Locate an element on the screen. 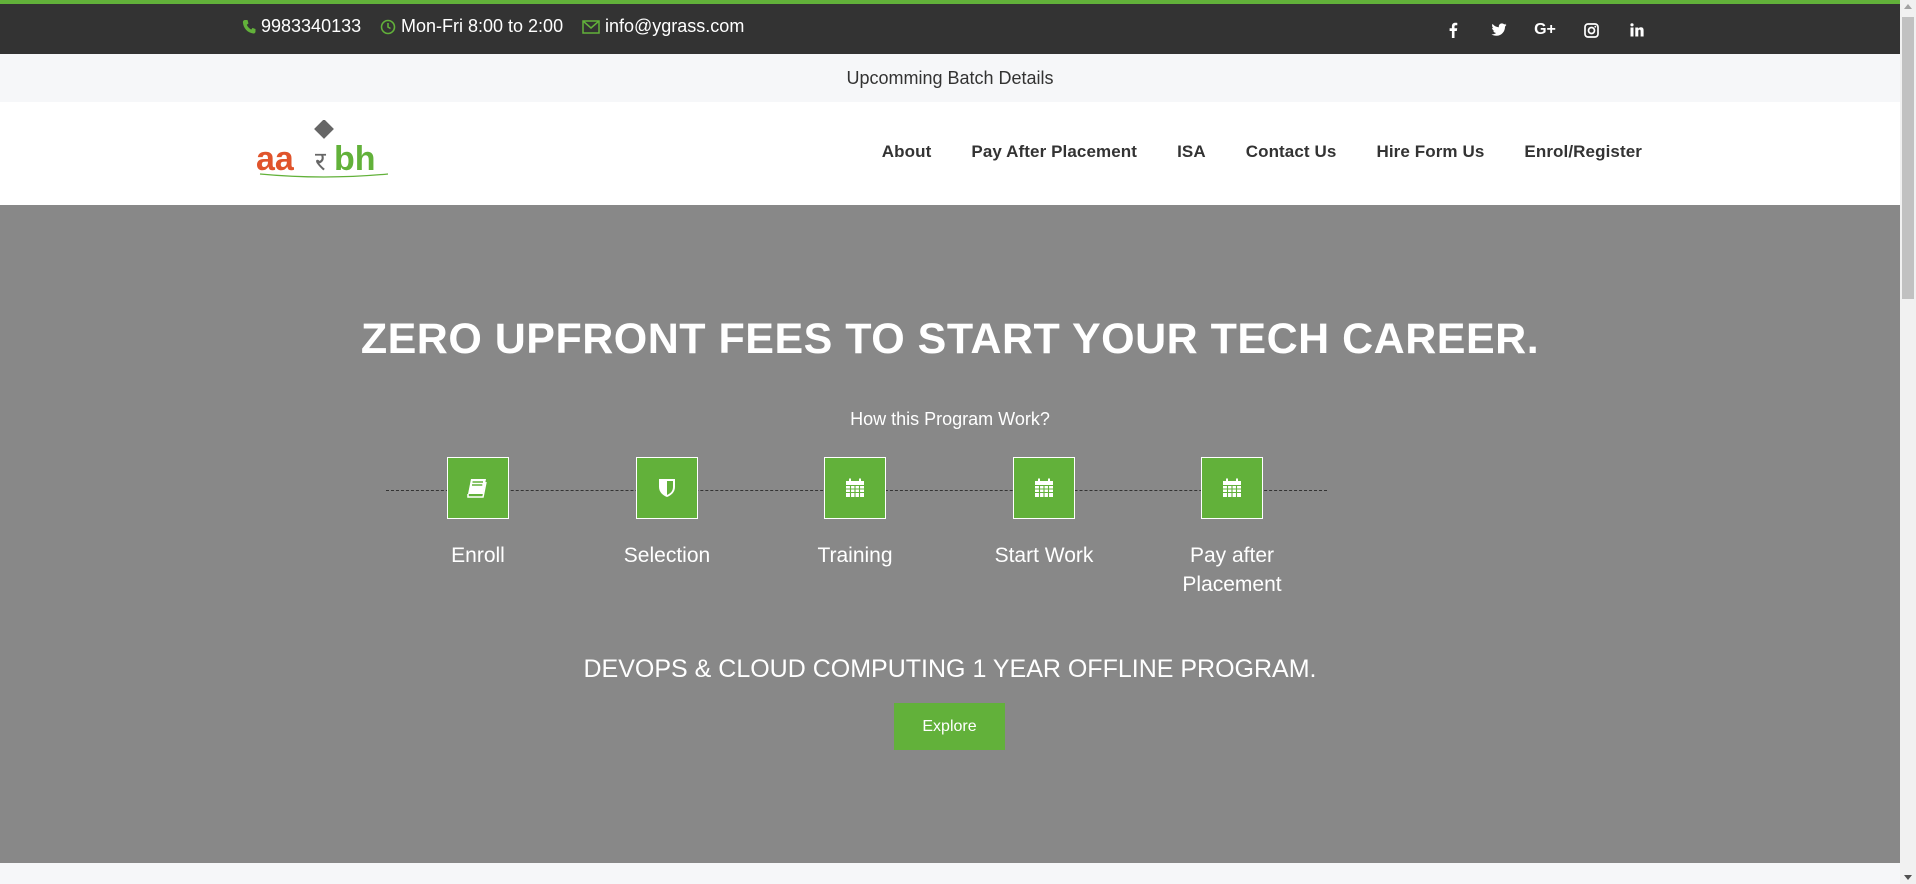 The width and height of the screenshot is (1916, 884). next-section-edge is located at coordinates (950, 873).